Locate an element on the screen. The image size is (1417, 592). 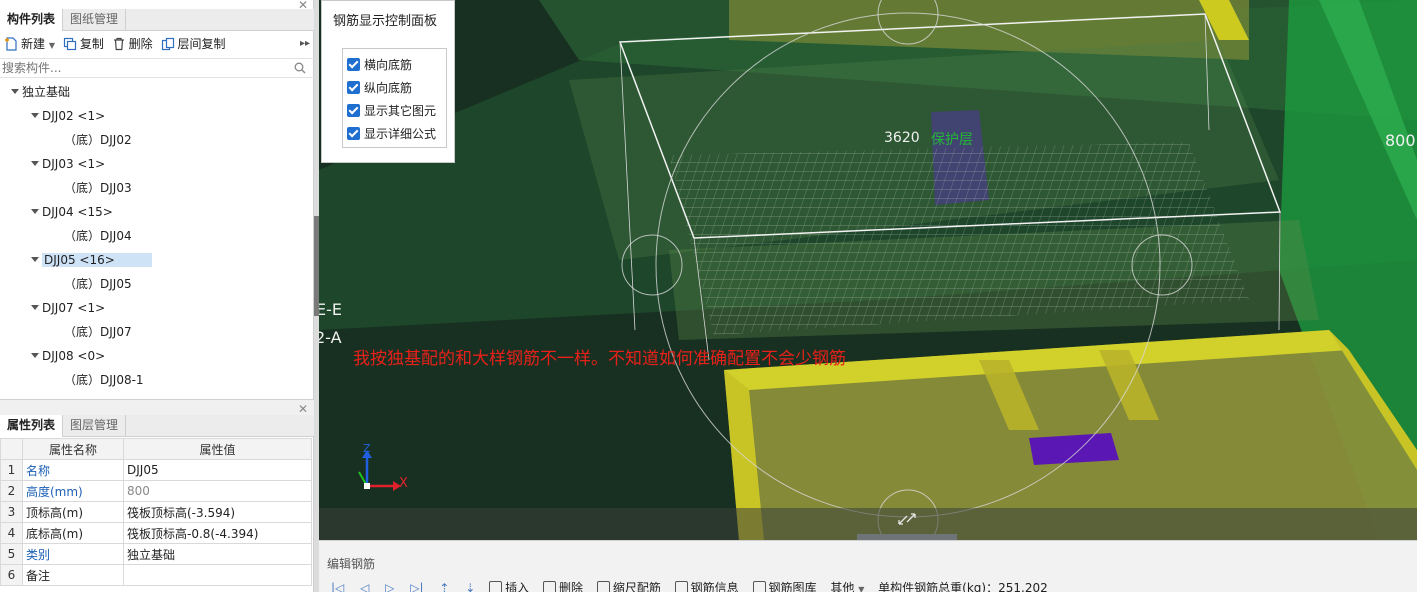
tab-property-list: 属性列表 is located at coordinates (32, 426).